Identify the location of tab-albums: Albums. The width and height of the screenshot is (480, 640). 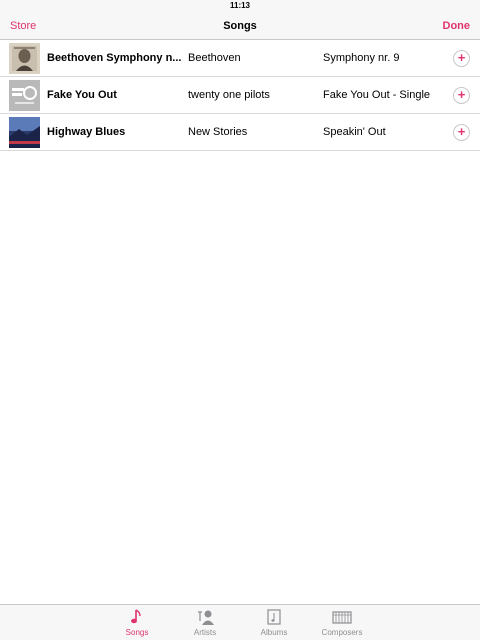
(274, 623).